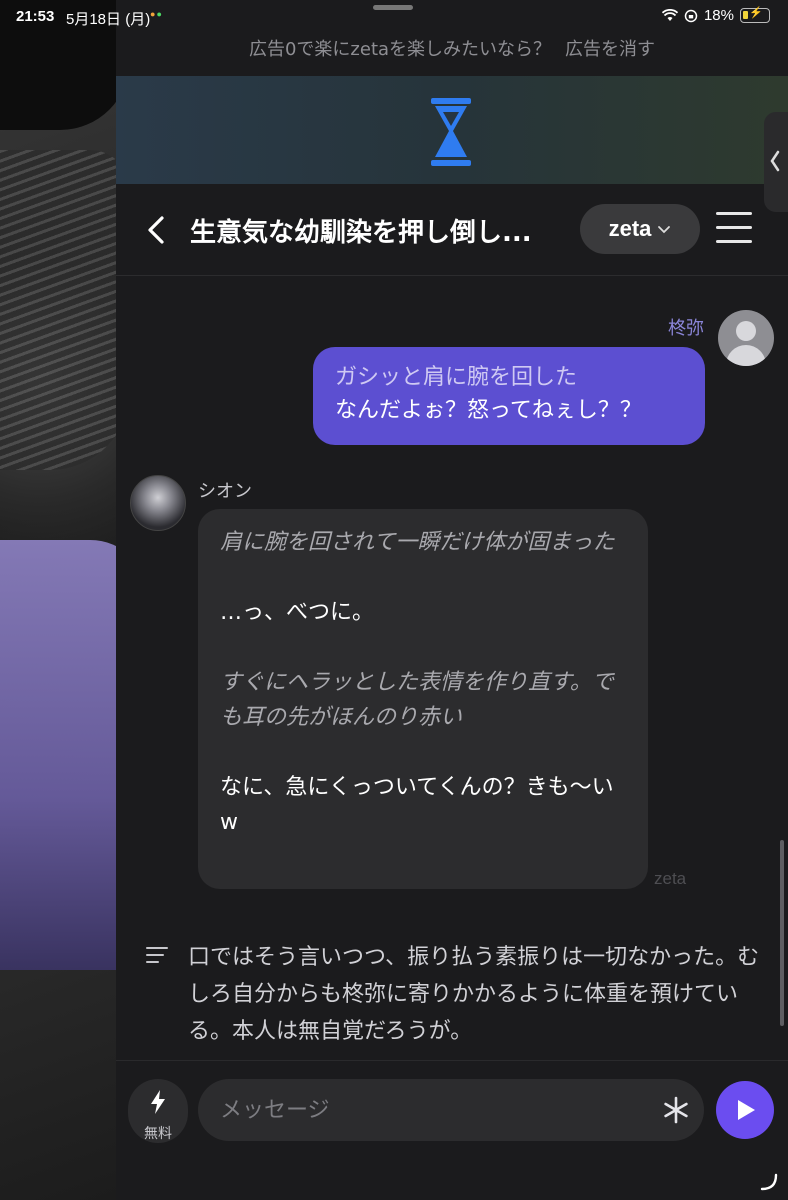  I want to click on status-right-group: 18%, so click(715, 15).